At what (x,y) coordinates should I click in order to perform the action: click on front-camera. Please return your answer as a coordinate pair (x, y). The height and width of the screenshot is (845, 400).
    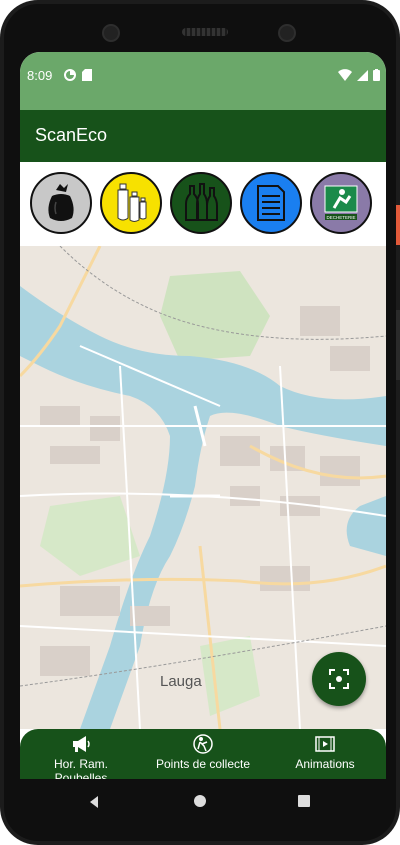
    Looking at the image, I should click on (111, 33).